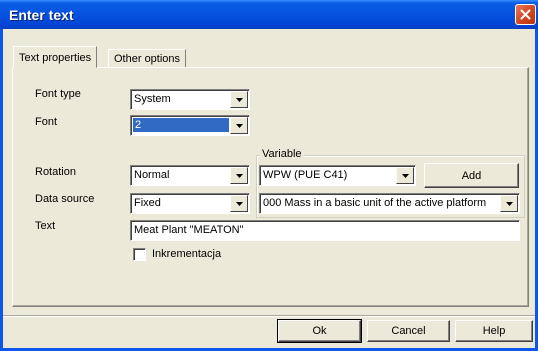 This screenshot has height=351, width=538. I want to click on rotation-select: Normal, so click(190, 175).